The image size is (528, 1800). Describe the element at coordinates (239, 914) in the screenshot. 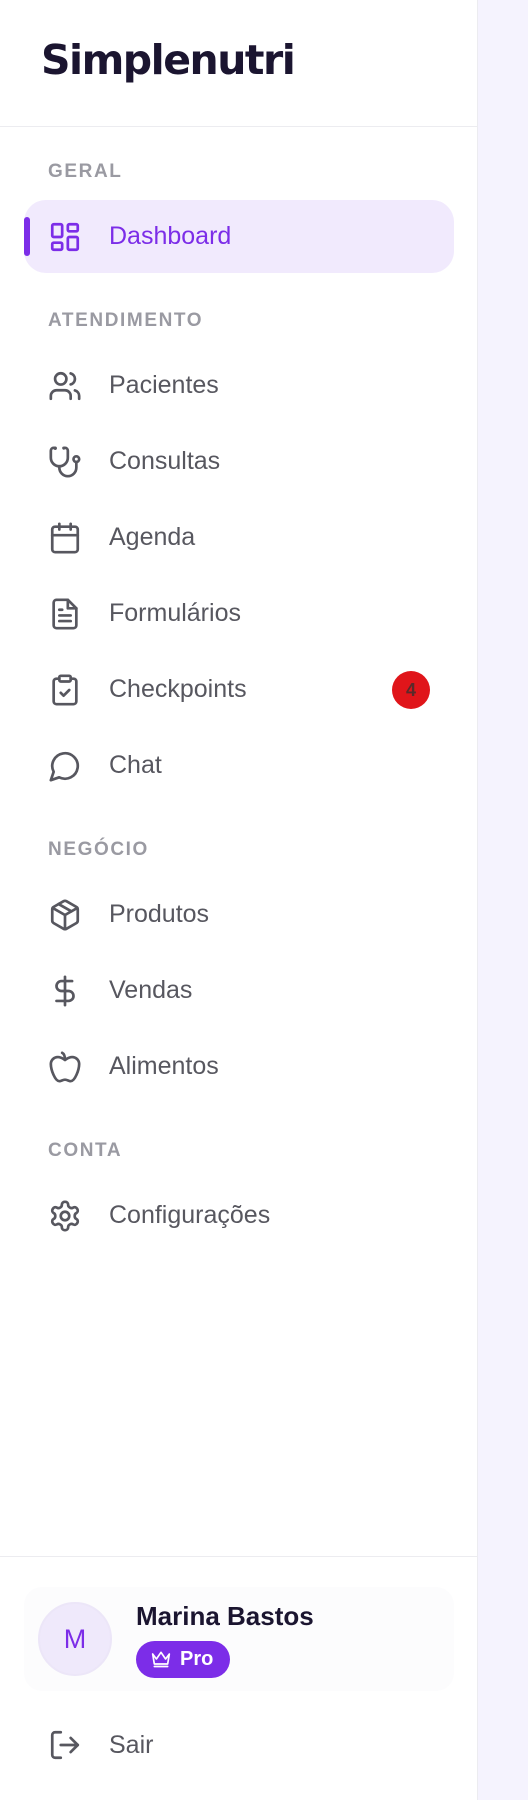

I see `sidebar-item-produtos: Produtos` at that location.